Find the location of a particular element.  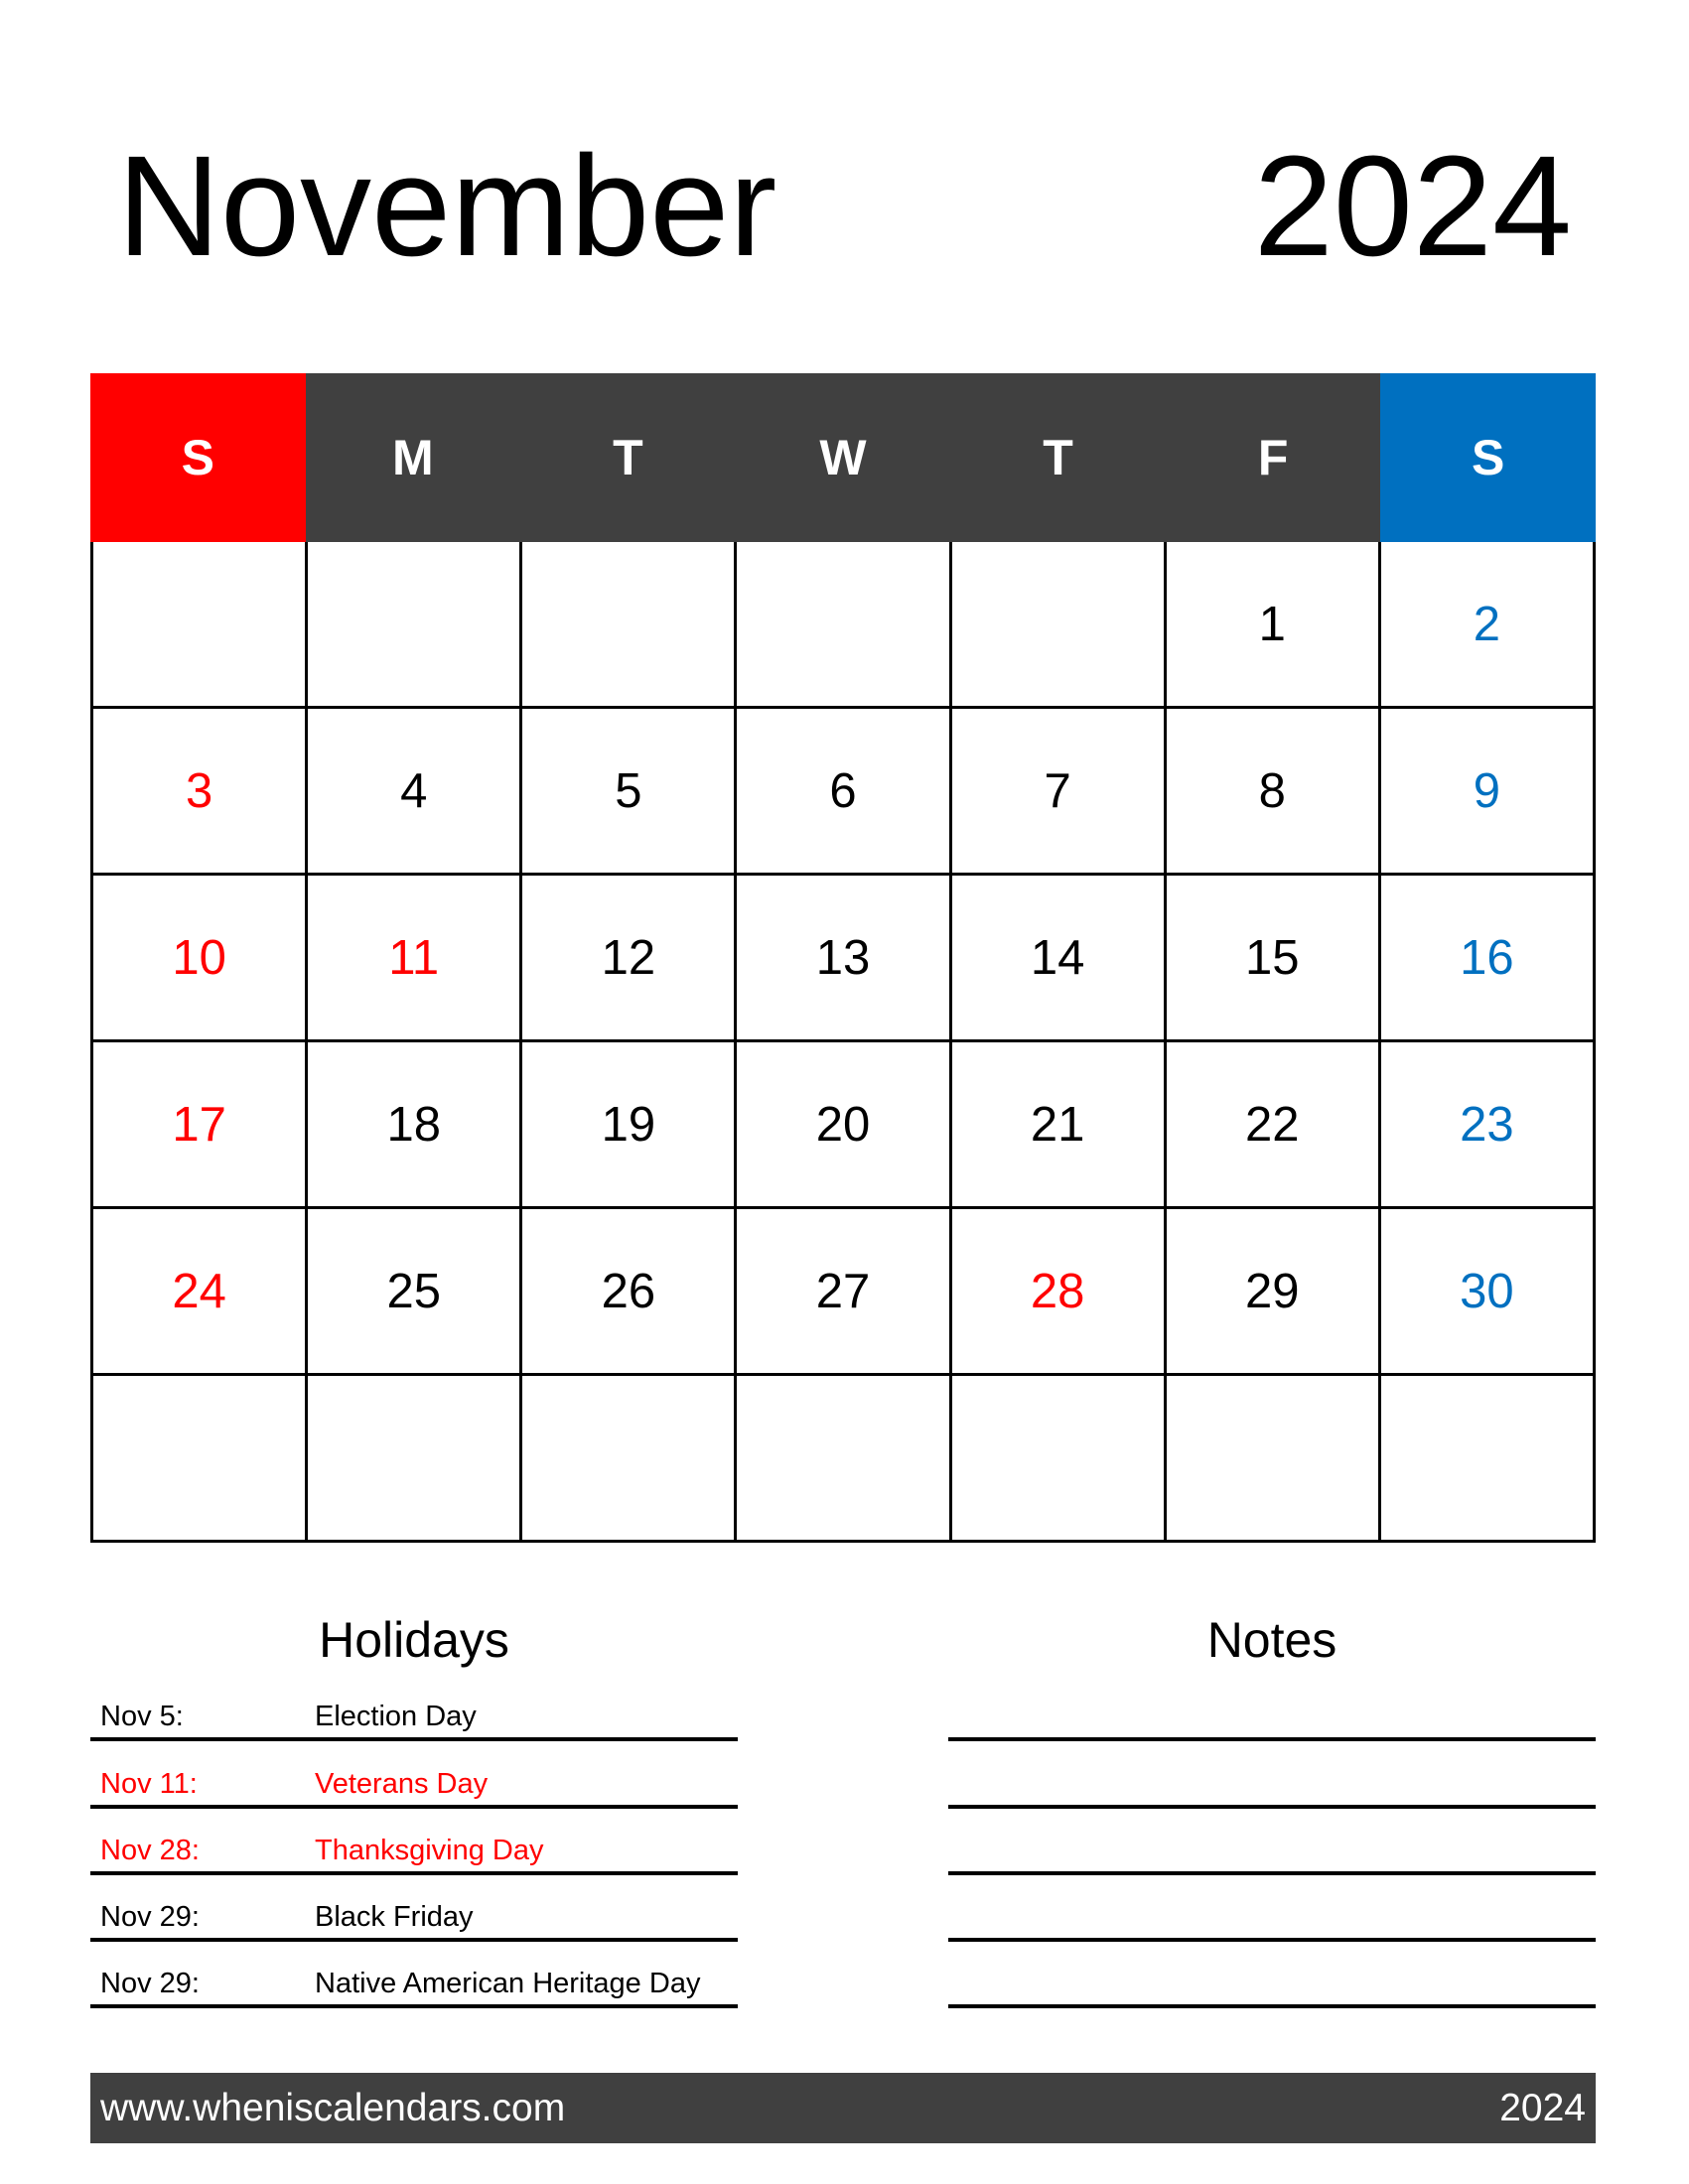

holiday-name: Native American Heritage Day is located at coordinates (508, 1984).